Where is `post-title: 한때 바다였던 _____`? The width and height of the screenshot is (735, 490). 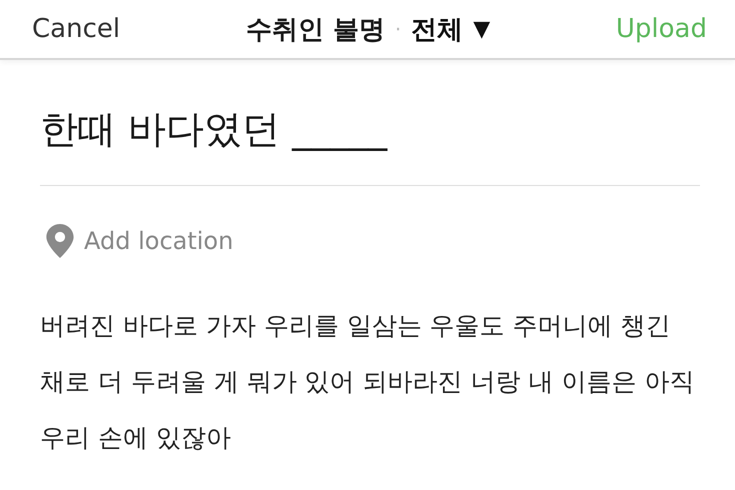
post-title: 한때 바다였던 _____ is located at coordinates (214, 129).